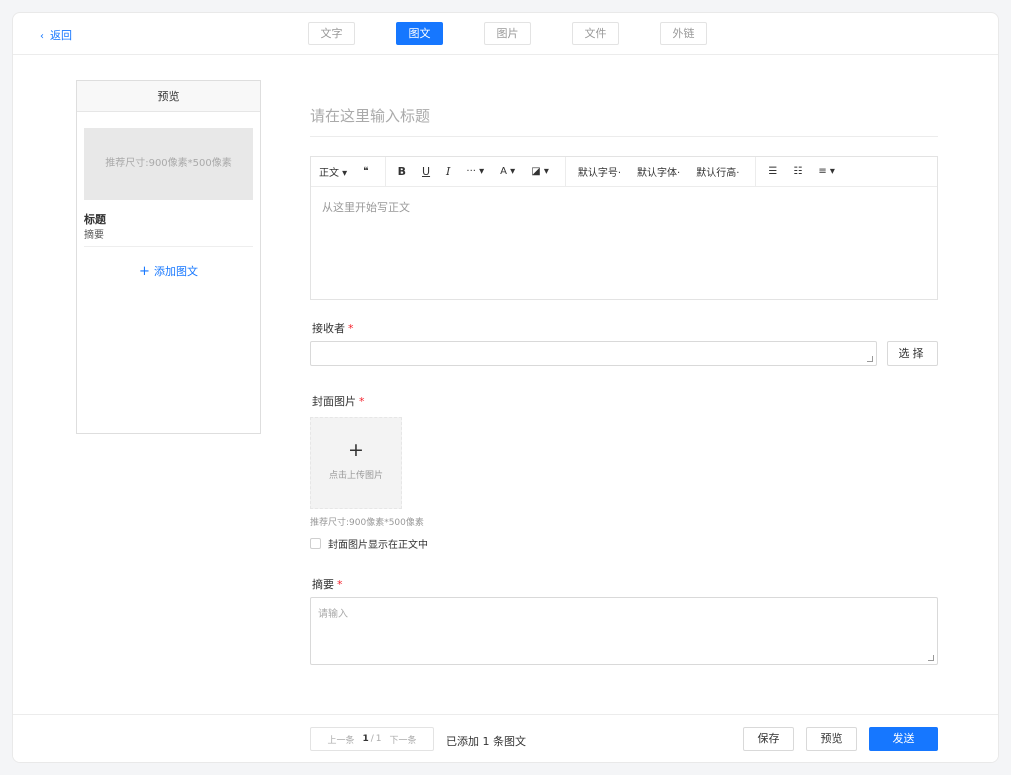  I want to click on add-article-button: + 添加图文, so click(168, 271).